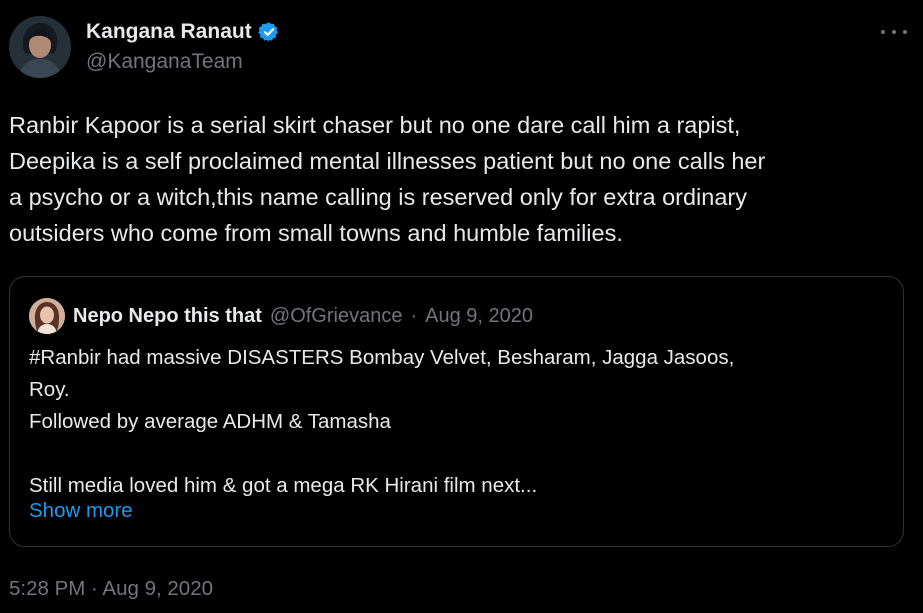 This screenshot has width=923, height=613. I want to click on display-name-row: Kangana Ranaut, so click(183, 32).